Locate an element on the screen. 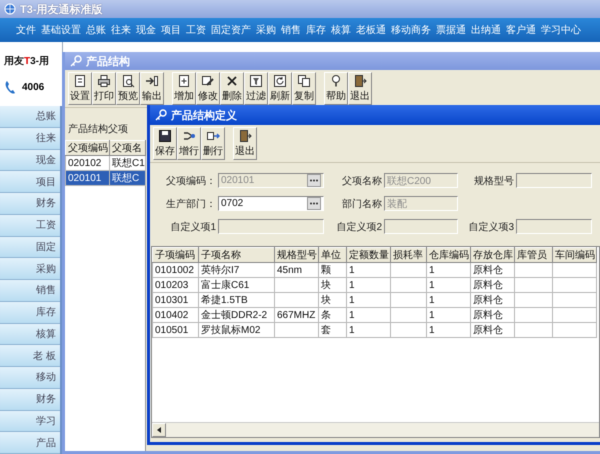 The image size is (600, 454). menu-item: 工资 is located at coordinates (196, 30).